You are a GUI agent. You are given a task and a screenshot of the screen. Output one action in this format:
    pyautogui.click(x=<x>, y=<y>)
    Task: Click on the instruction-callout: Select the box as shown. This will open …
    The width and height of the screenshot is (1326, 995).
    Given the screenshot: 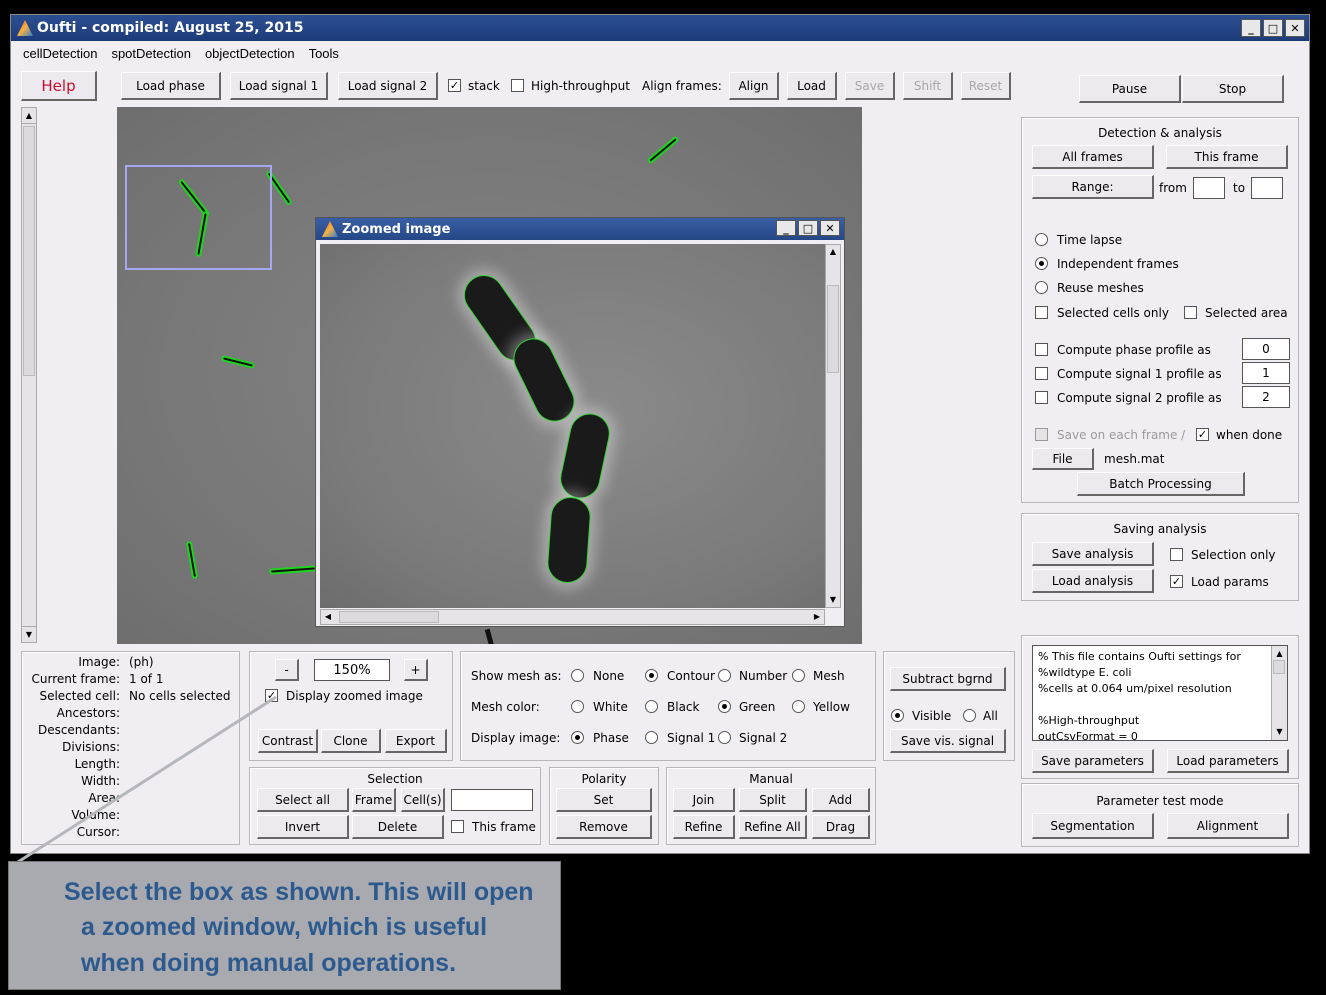 What is the action you would take?
    pyautogui.click(x=284, y=925)
    